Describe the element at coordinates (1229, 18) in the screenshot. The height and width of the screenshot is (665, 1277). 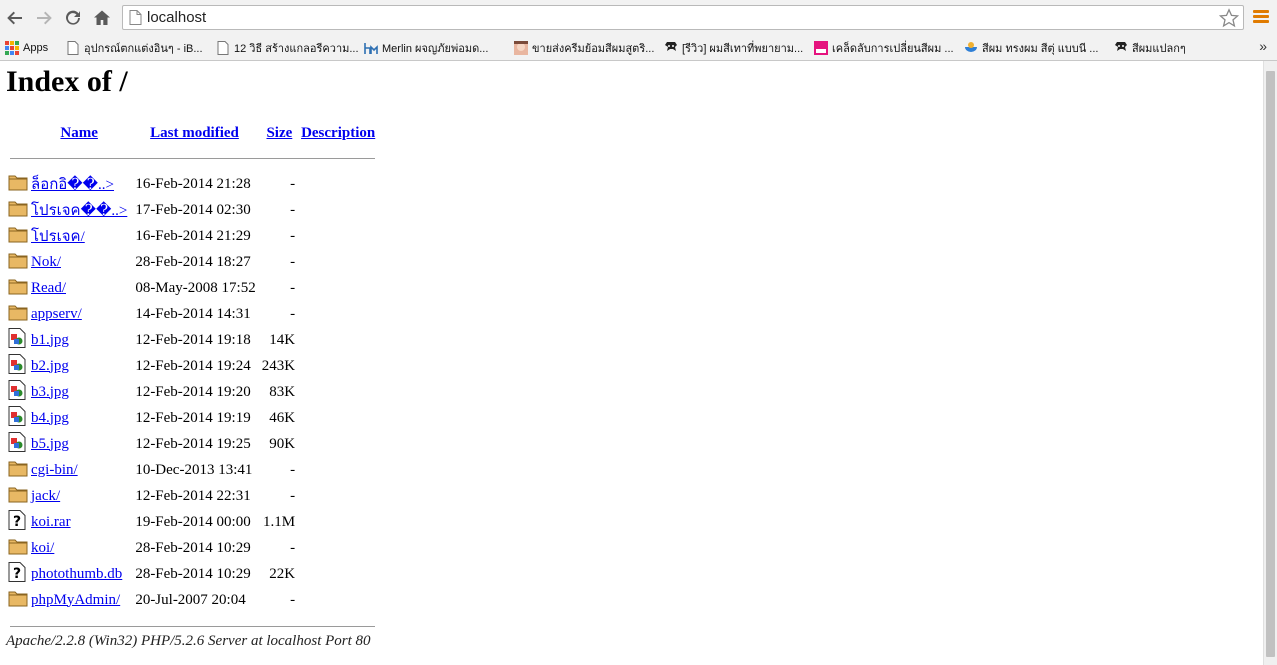
I see `bookmark-star-icon` at that location.